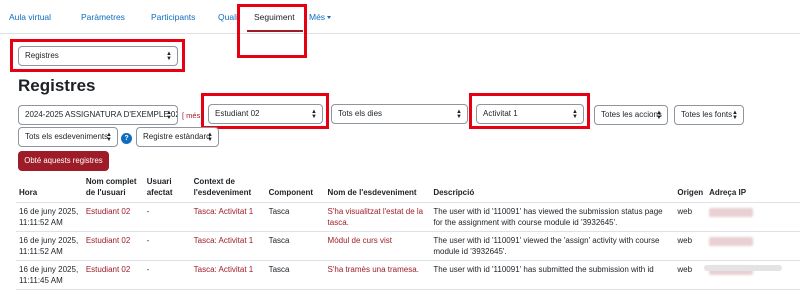  I want to click on help-icon: ?, so click(126, 138).